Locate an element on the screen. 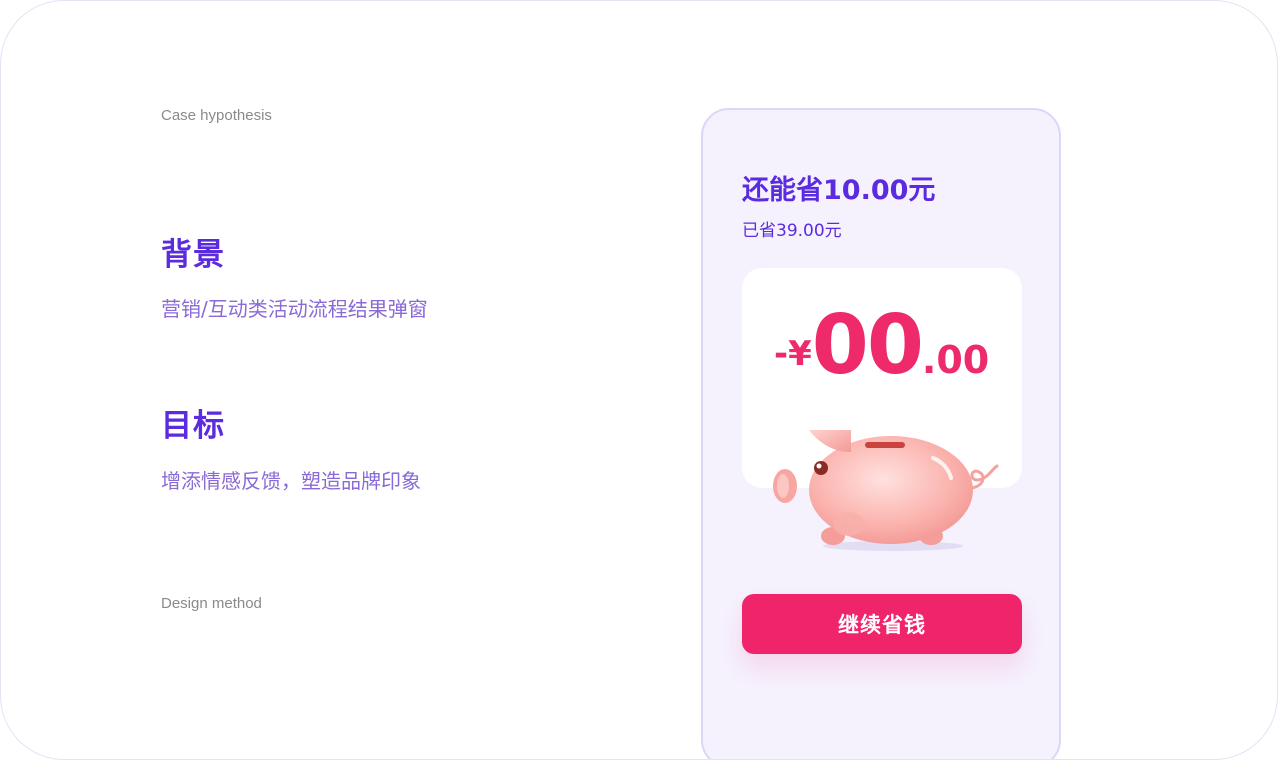  background-description: 营销/互动类活动流程结果弹窗 is located at coordinates (294, 309).